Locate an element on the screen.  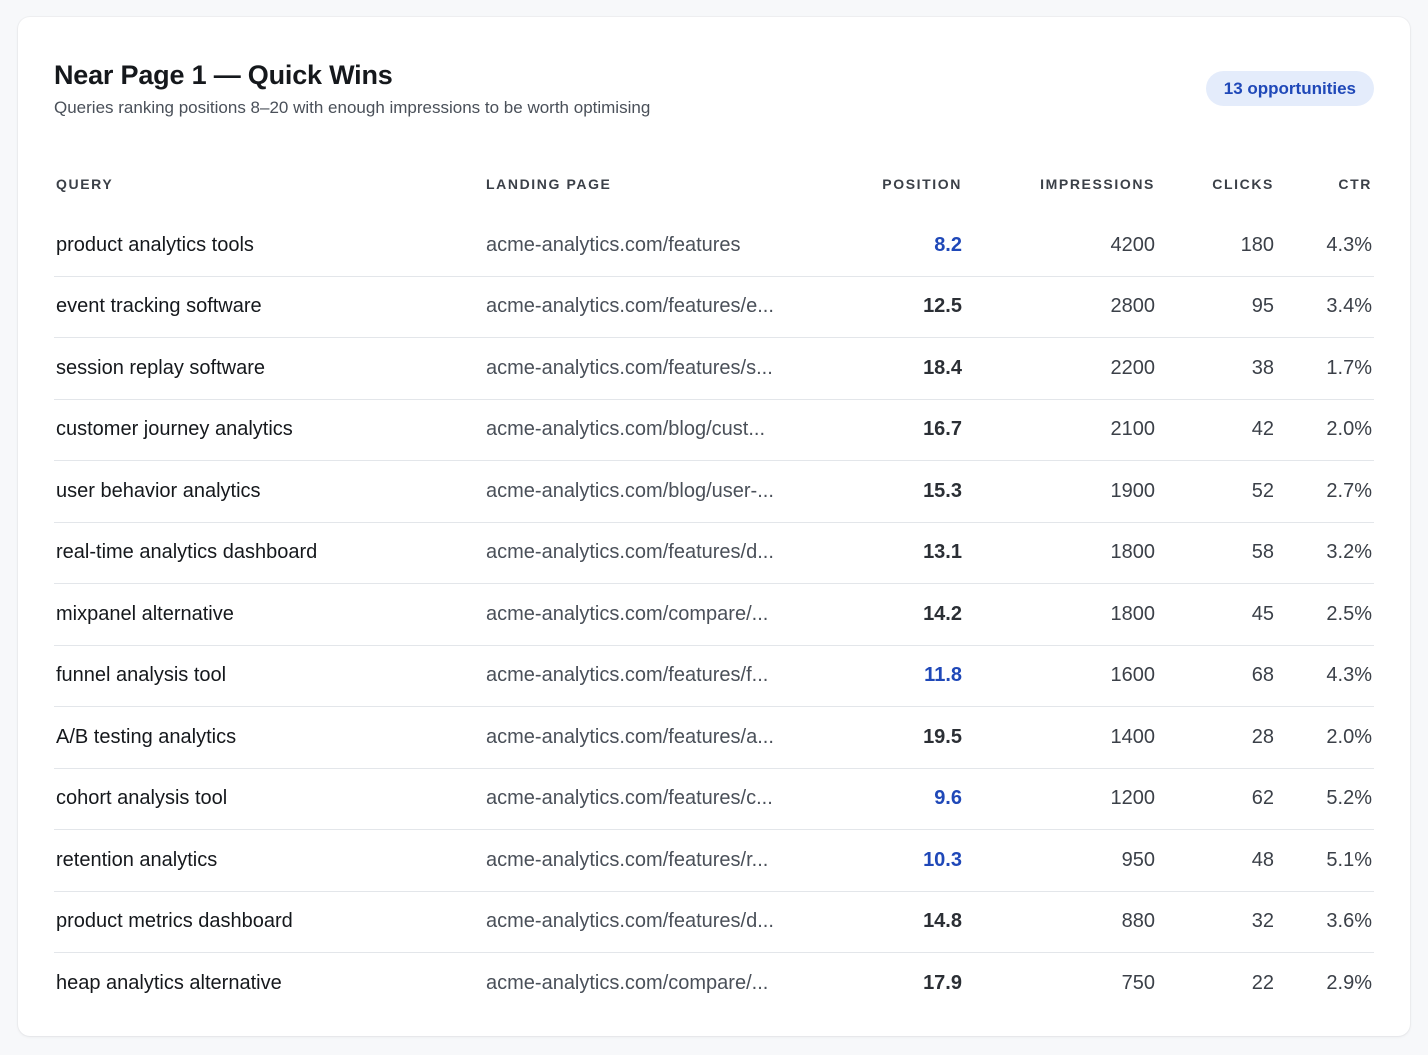
opportunities-badge: 13 opportunities is located at coordinates (1289, 88).